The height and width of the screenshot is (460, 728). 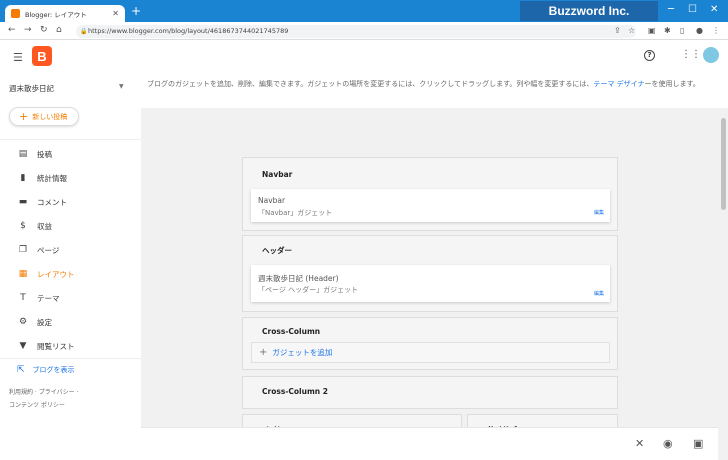 I want to click on help-icon: ?, so click(x=649, y=55).